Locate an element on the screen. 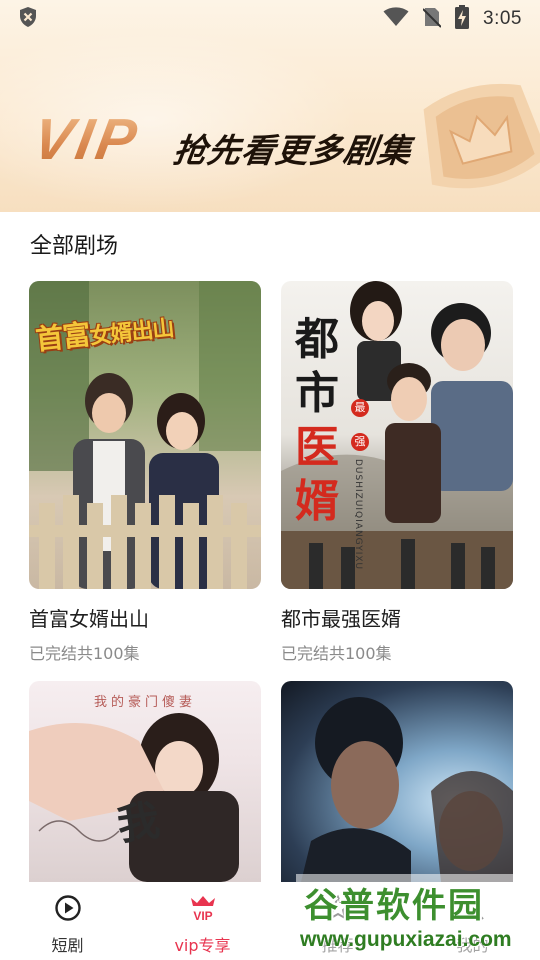  nav-item-vip: VIP vip专享 is located at coordinates (202, 921).